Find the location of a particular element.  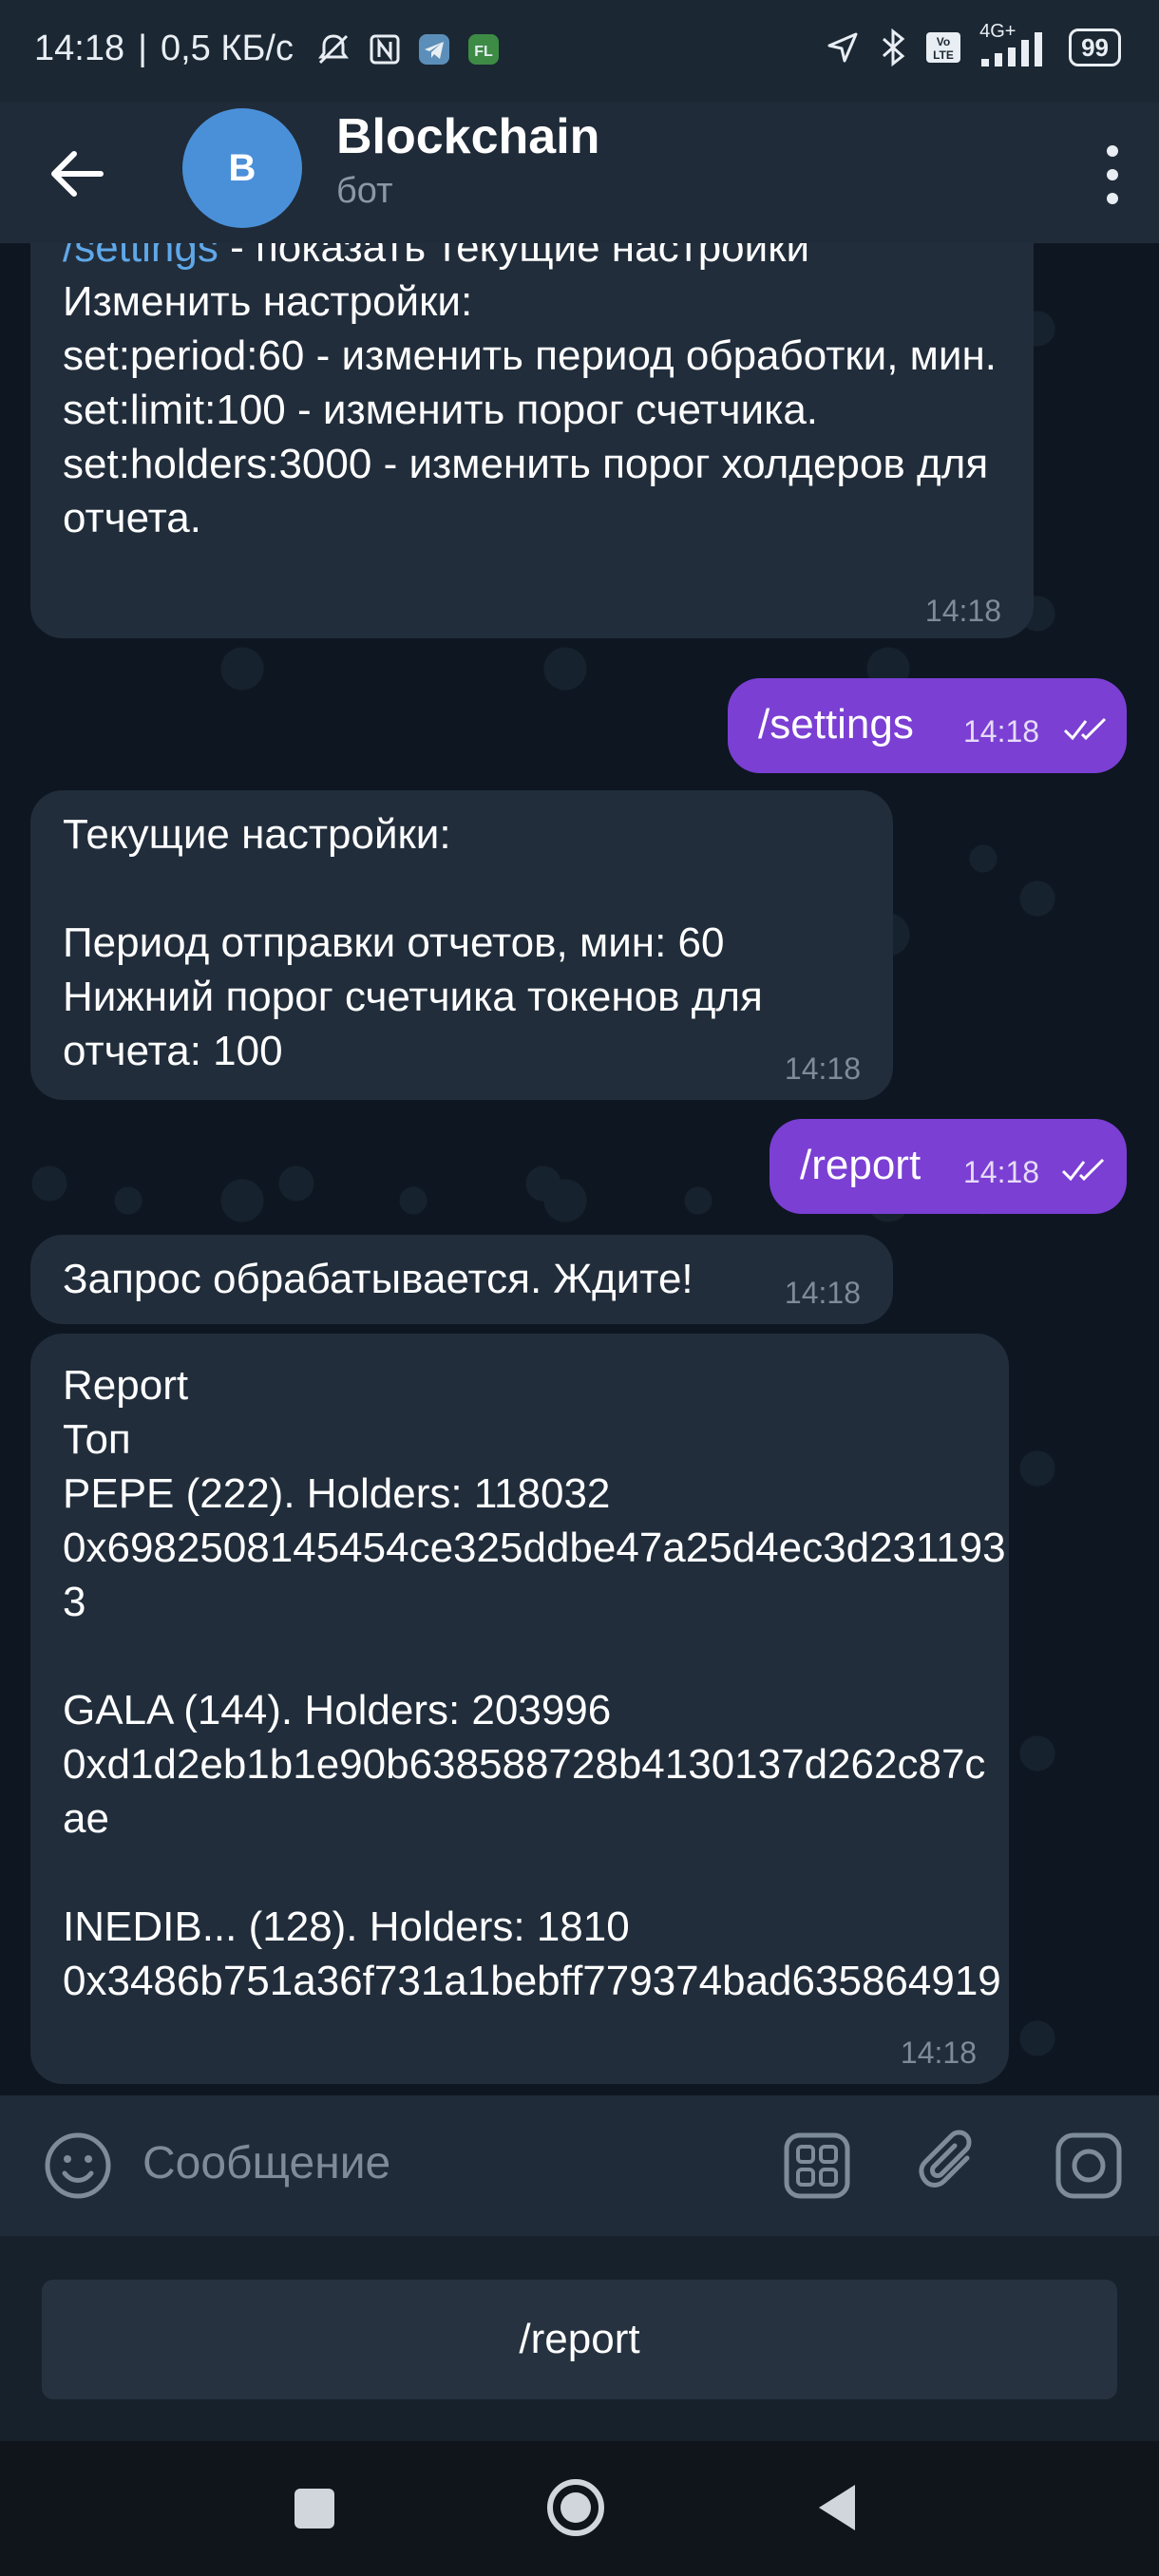

status-left: 14:18 | 0,5 КБ/с FL is located at coordinates (267, 48).